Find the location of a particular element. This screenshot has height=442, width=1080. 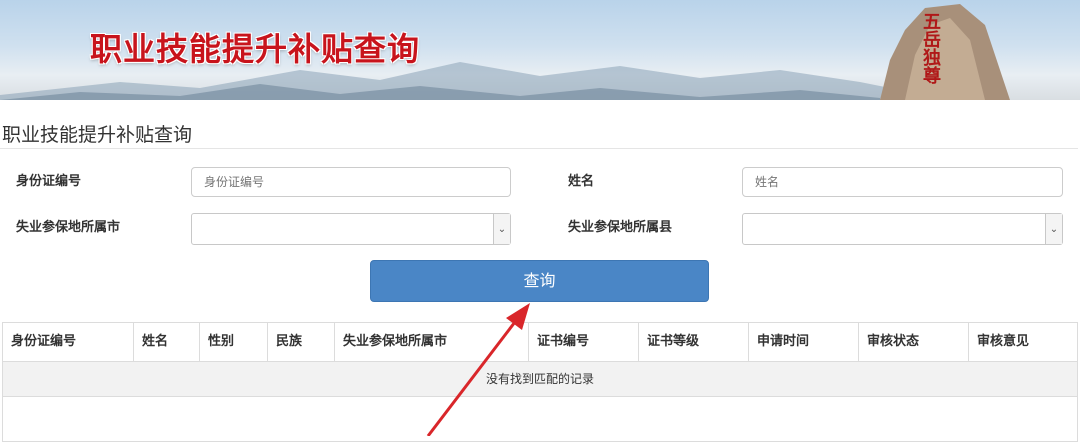

column-header: 审核意见 is located at coordinates (1023, 342).